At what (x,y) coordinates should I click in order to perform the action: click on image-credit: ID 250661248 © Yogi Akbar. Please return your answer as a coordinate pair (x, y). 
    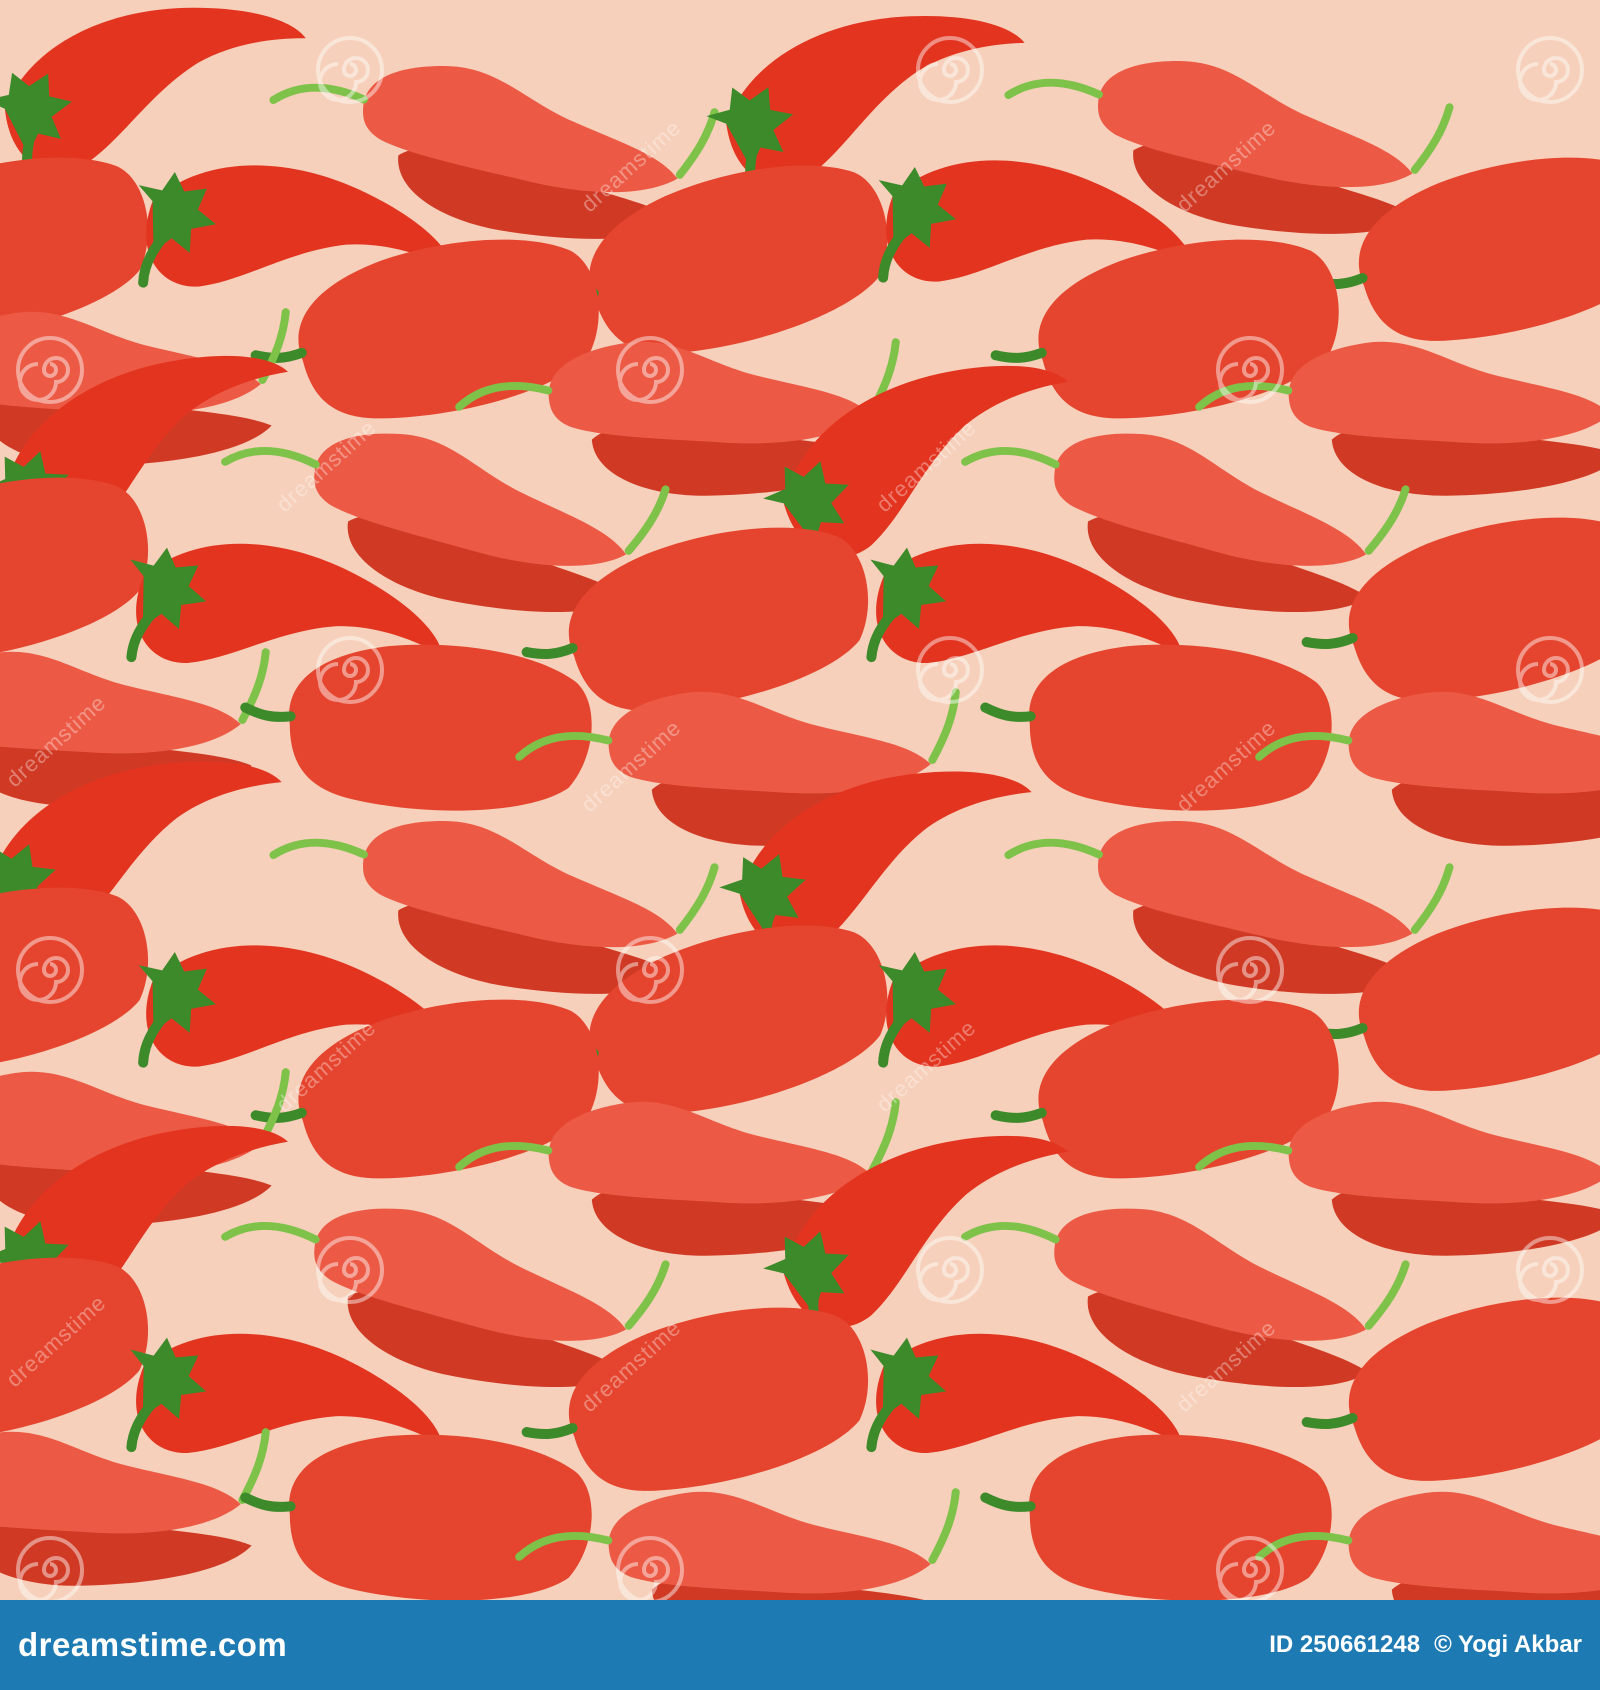
    Looking at the image, I should click on (1425, 1645).